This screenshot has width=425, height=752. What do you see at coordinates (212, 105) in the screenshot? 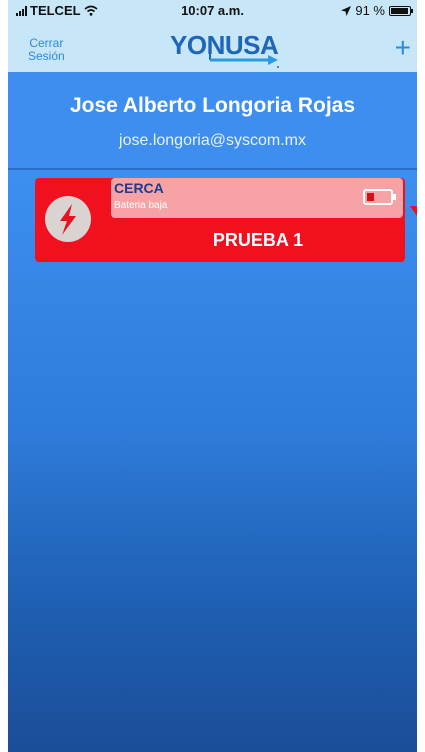
I see `user-name: Jose Alberto Longoria Rojas` at bounding box center [212, 105].